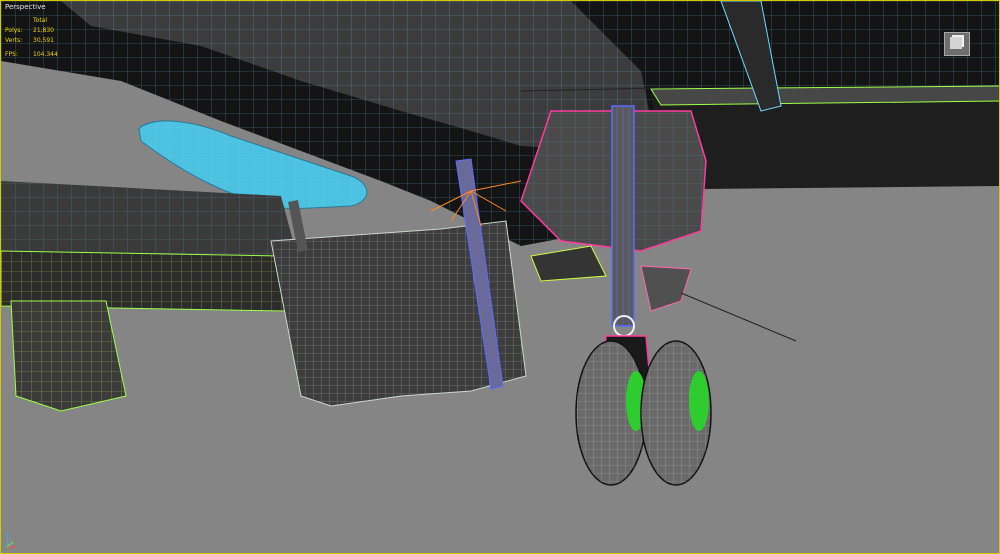  What do you see at coordinates (43, 40) in the screenshot?
I see `verts-value: 30,591` at bounding box center [43, 40].